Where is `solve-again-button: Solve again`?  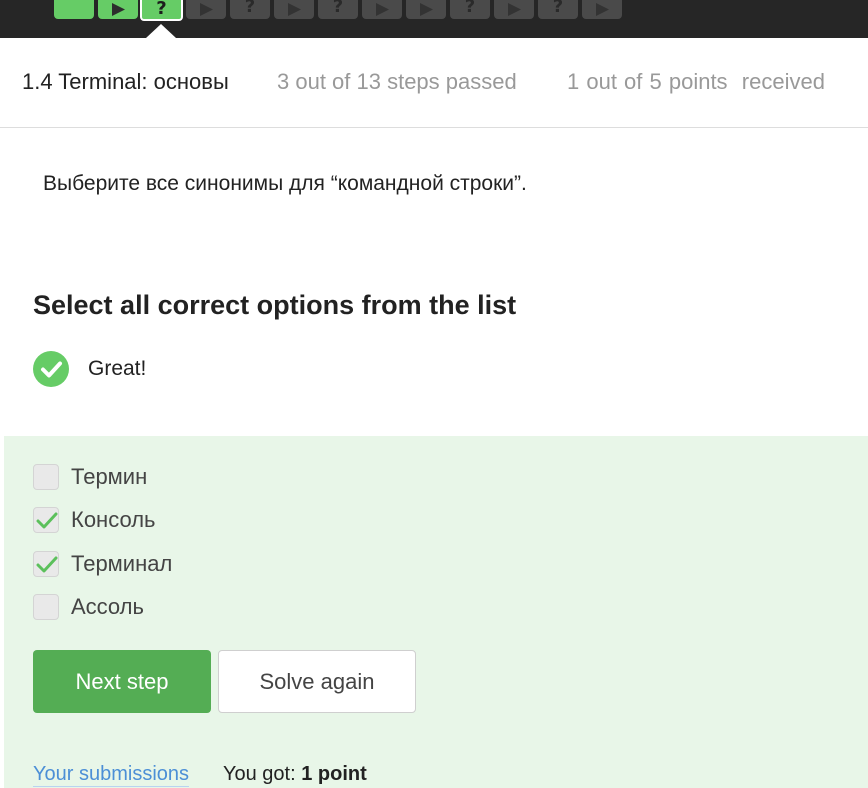
solve-again-button: Solve again is located at coordinates (317, 681).